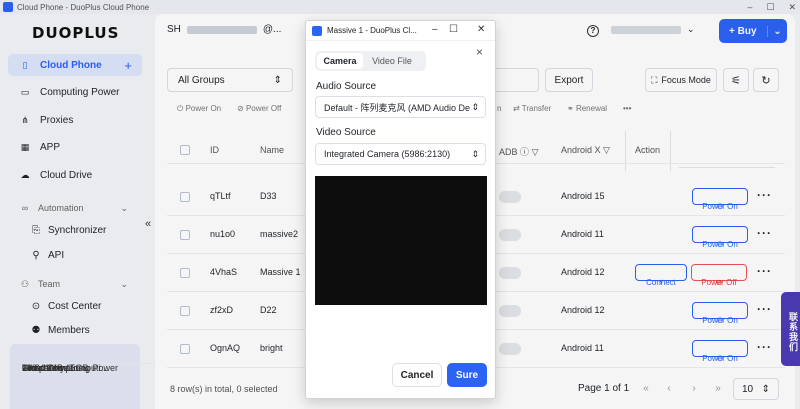 The image size is (800, 409). What do you see at coordinates (479, 52) in the screenshot?
I see `close-icon: ×` at bounding box center [479, 52].